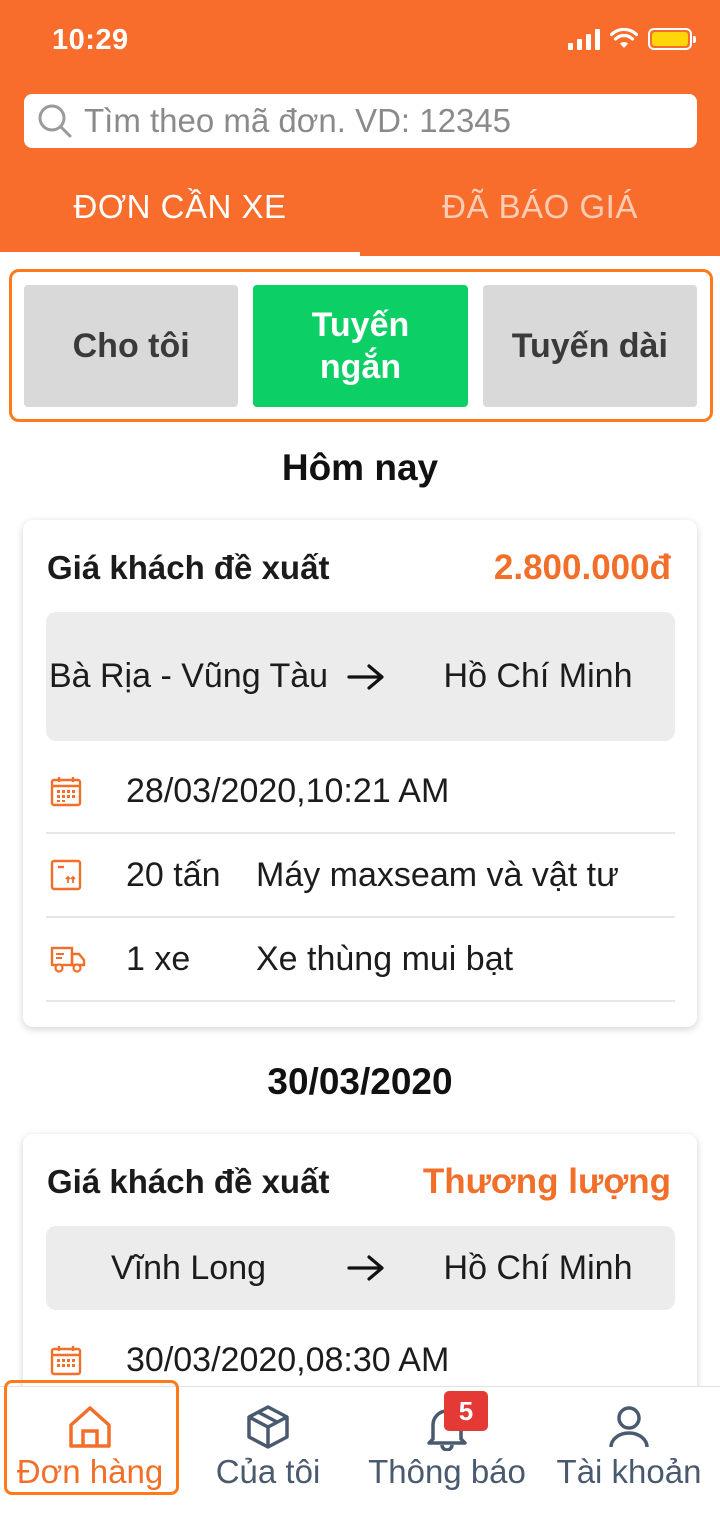  What do you see at coordinates (90, 40) in the screenshot?
I see `status-time: 10:29` at bounding box center [90, 40].